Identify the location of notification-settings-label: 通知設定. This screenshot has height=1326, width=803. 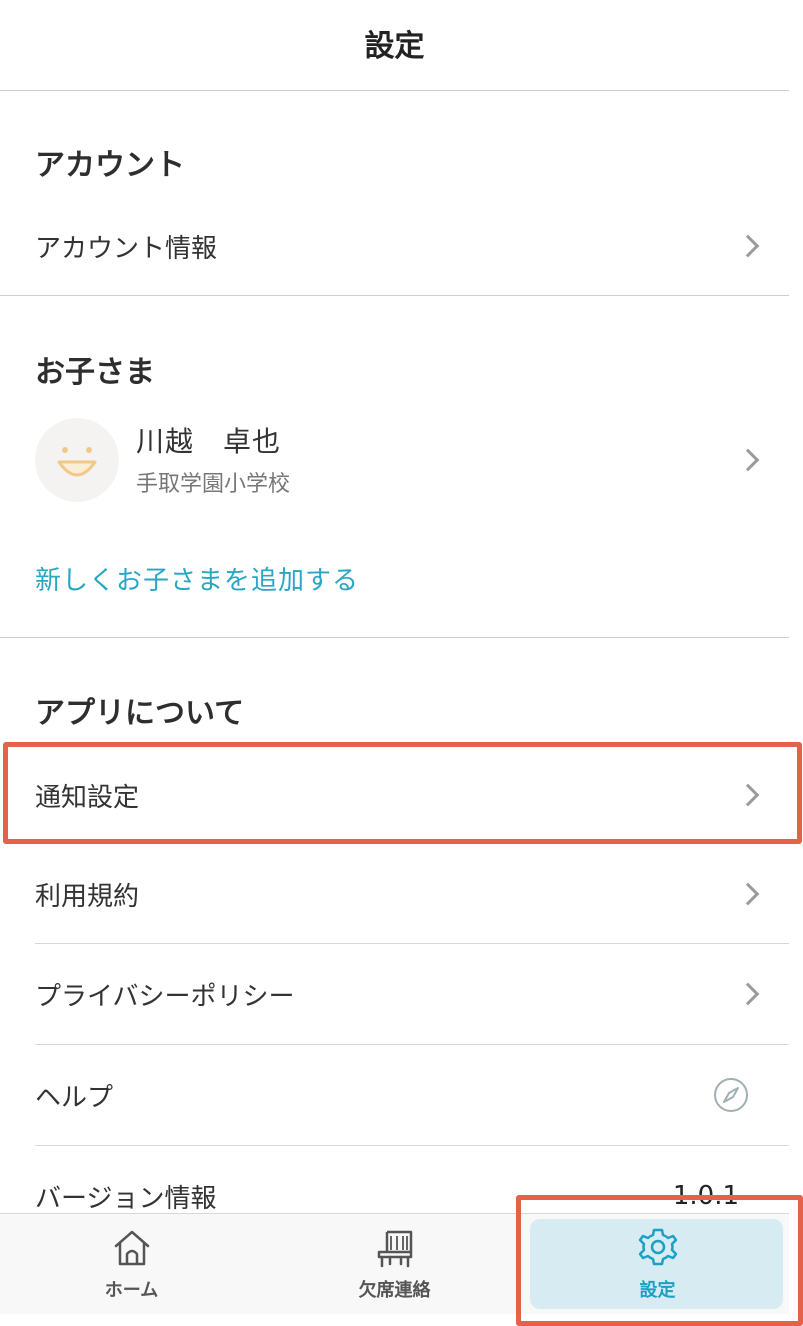
(87, 797).